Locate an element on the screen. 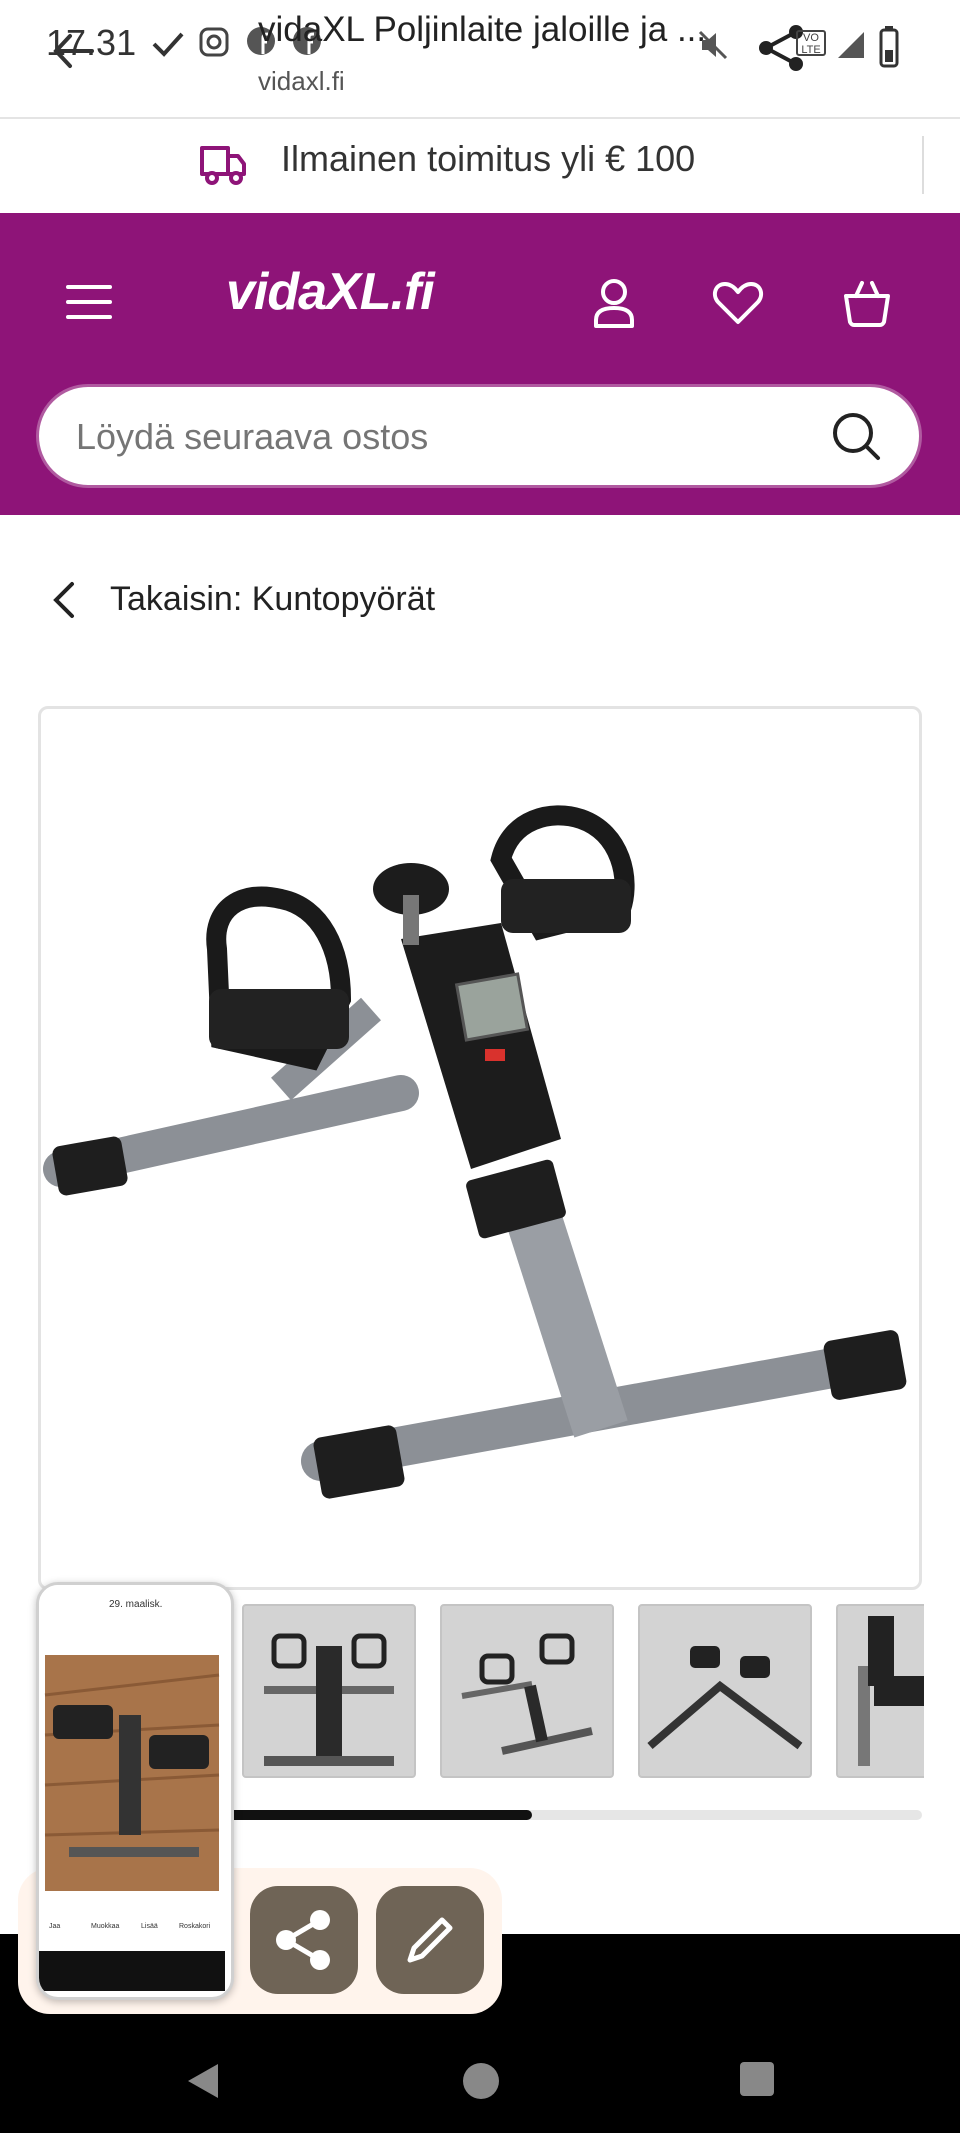 The image size is (960, 2133). nav-home-icon is located at coordinates (481, 2081).